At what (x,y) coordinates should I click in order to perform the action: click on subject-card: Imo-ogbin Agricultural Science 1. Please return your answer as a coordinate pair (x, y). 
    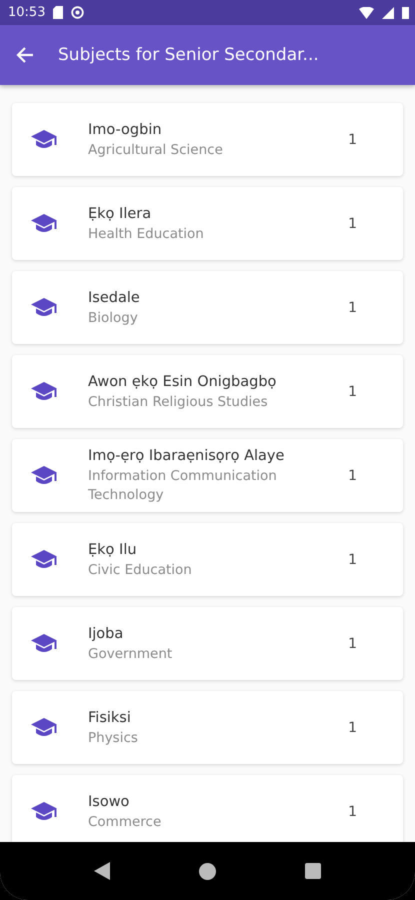
    Looking at the image, I should click on (207, 139).